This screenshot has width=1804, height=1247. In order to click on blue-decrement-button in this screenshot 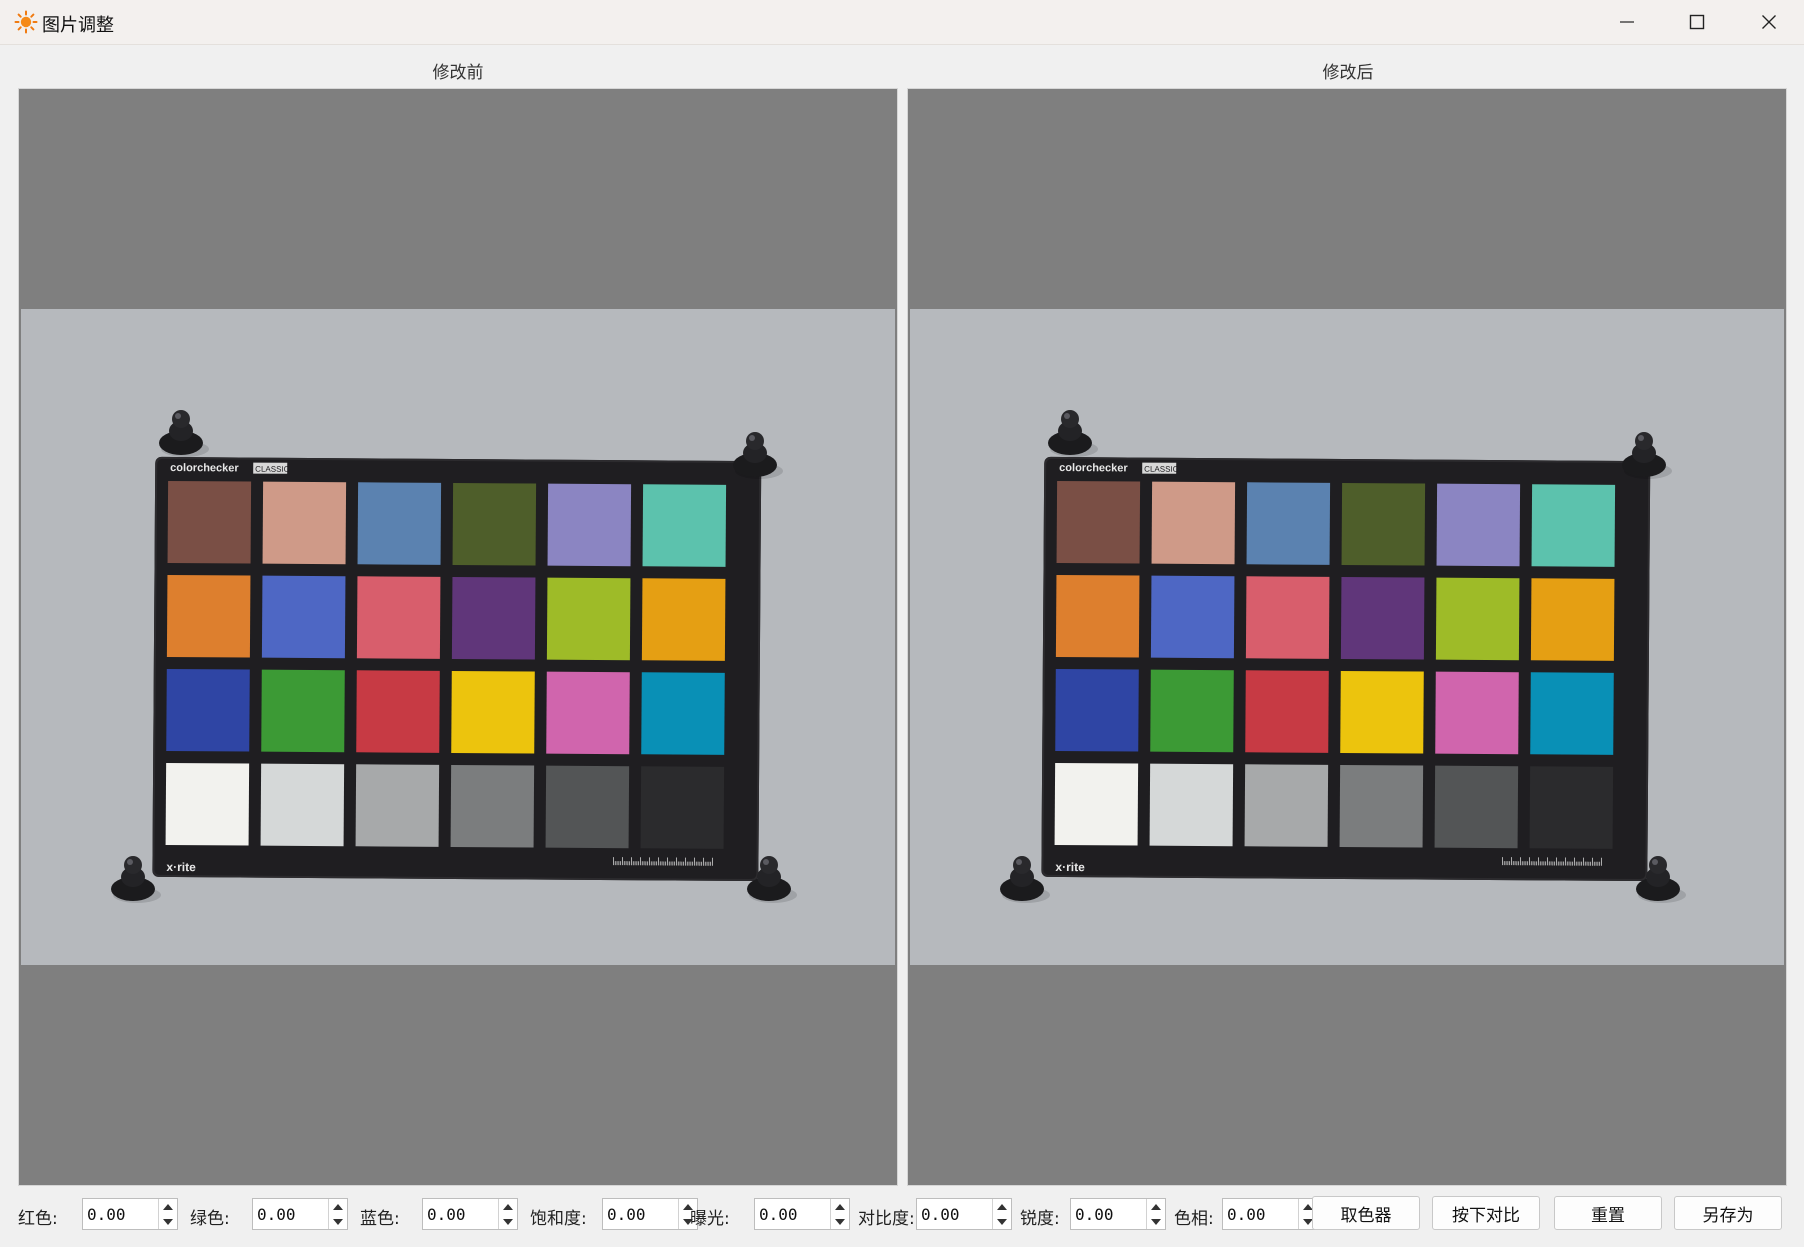, I will do `click(508, 1221)`.